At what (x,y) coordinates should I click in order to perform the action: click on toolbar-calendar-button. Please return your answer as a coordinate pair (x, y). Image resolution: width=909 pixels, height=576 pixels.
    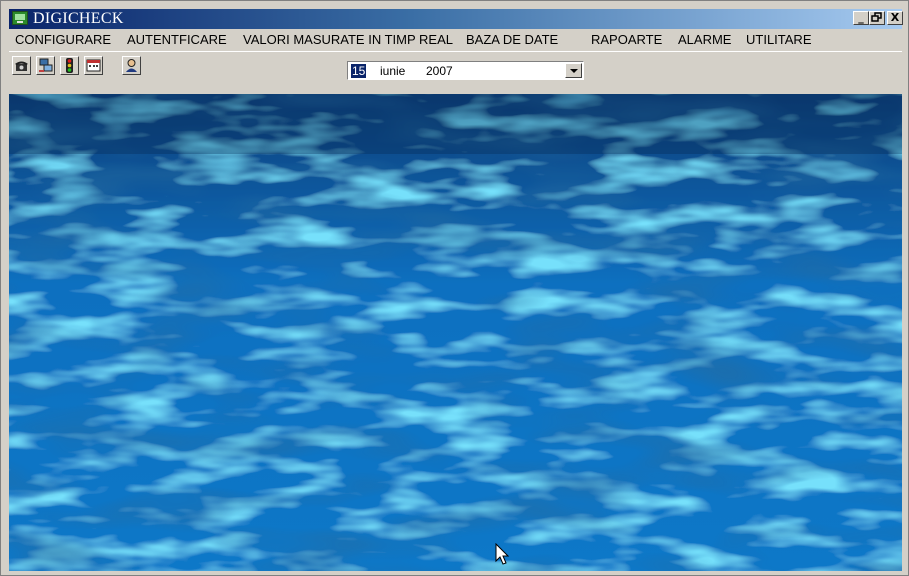
    Looking at the image, I should click on (93, 65).